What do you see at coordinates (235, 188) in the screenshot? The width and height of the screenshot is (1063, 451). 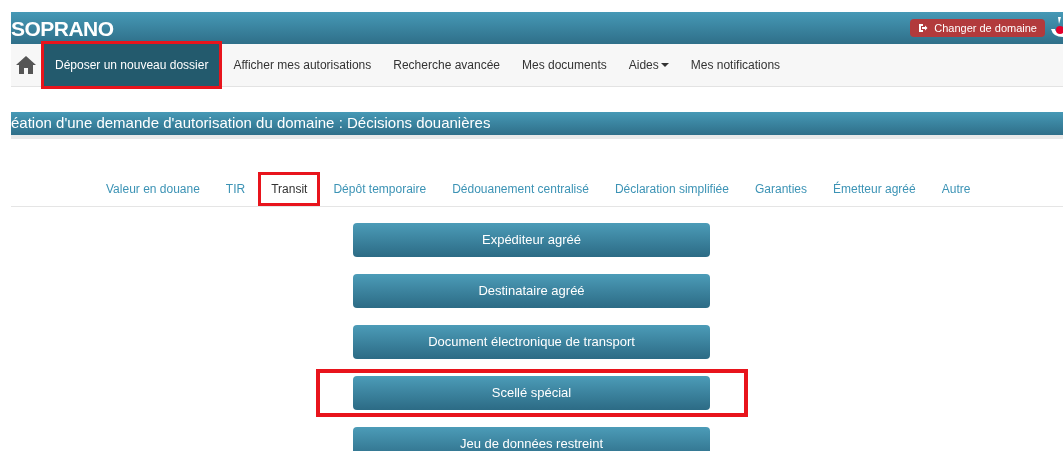 I see `tab: TIR` at bounding box center [235, 188].